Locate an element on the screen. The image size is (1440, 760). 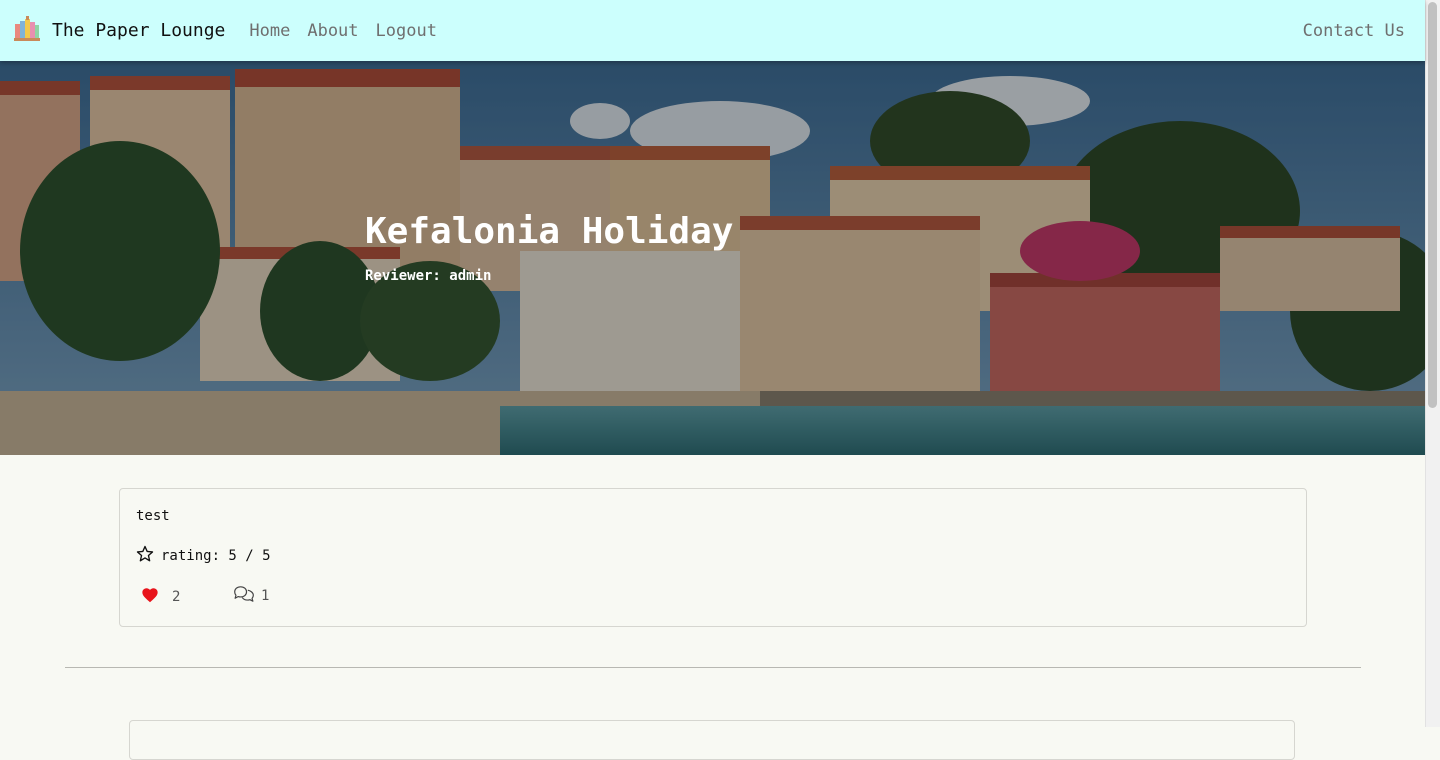
nav-logout-link: Logout is located at coordinates (406, 31).